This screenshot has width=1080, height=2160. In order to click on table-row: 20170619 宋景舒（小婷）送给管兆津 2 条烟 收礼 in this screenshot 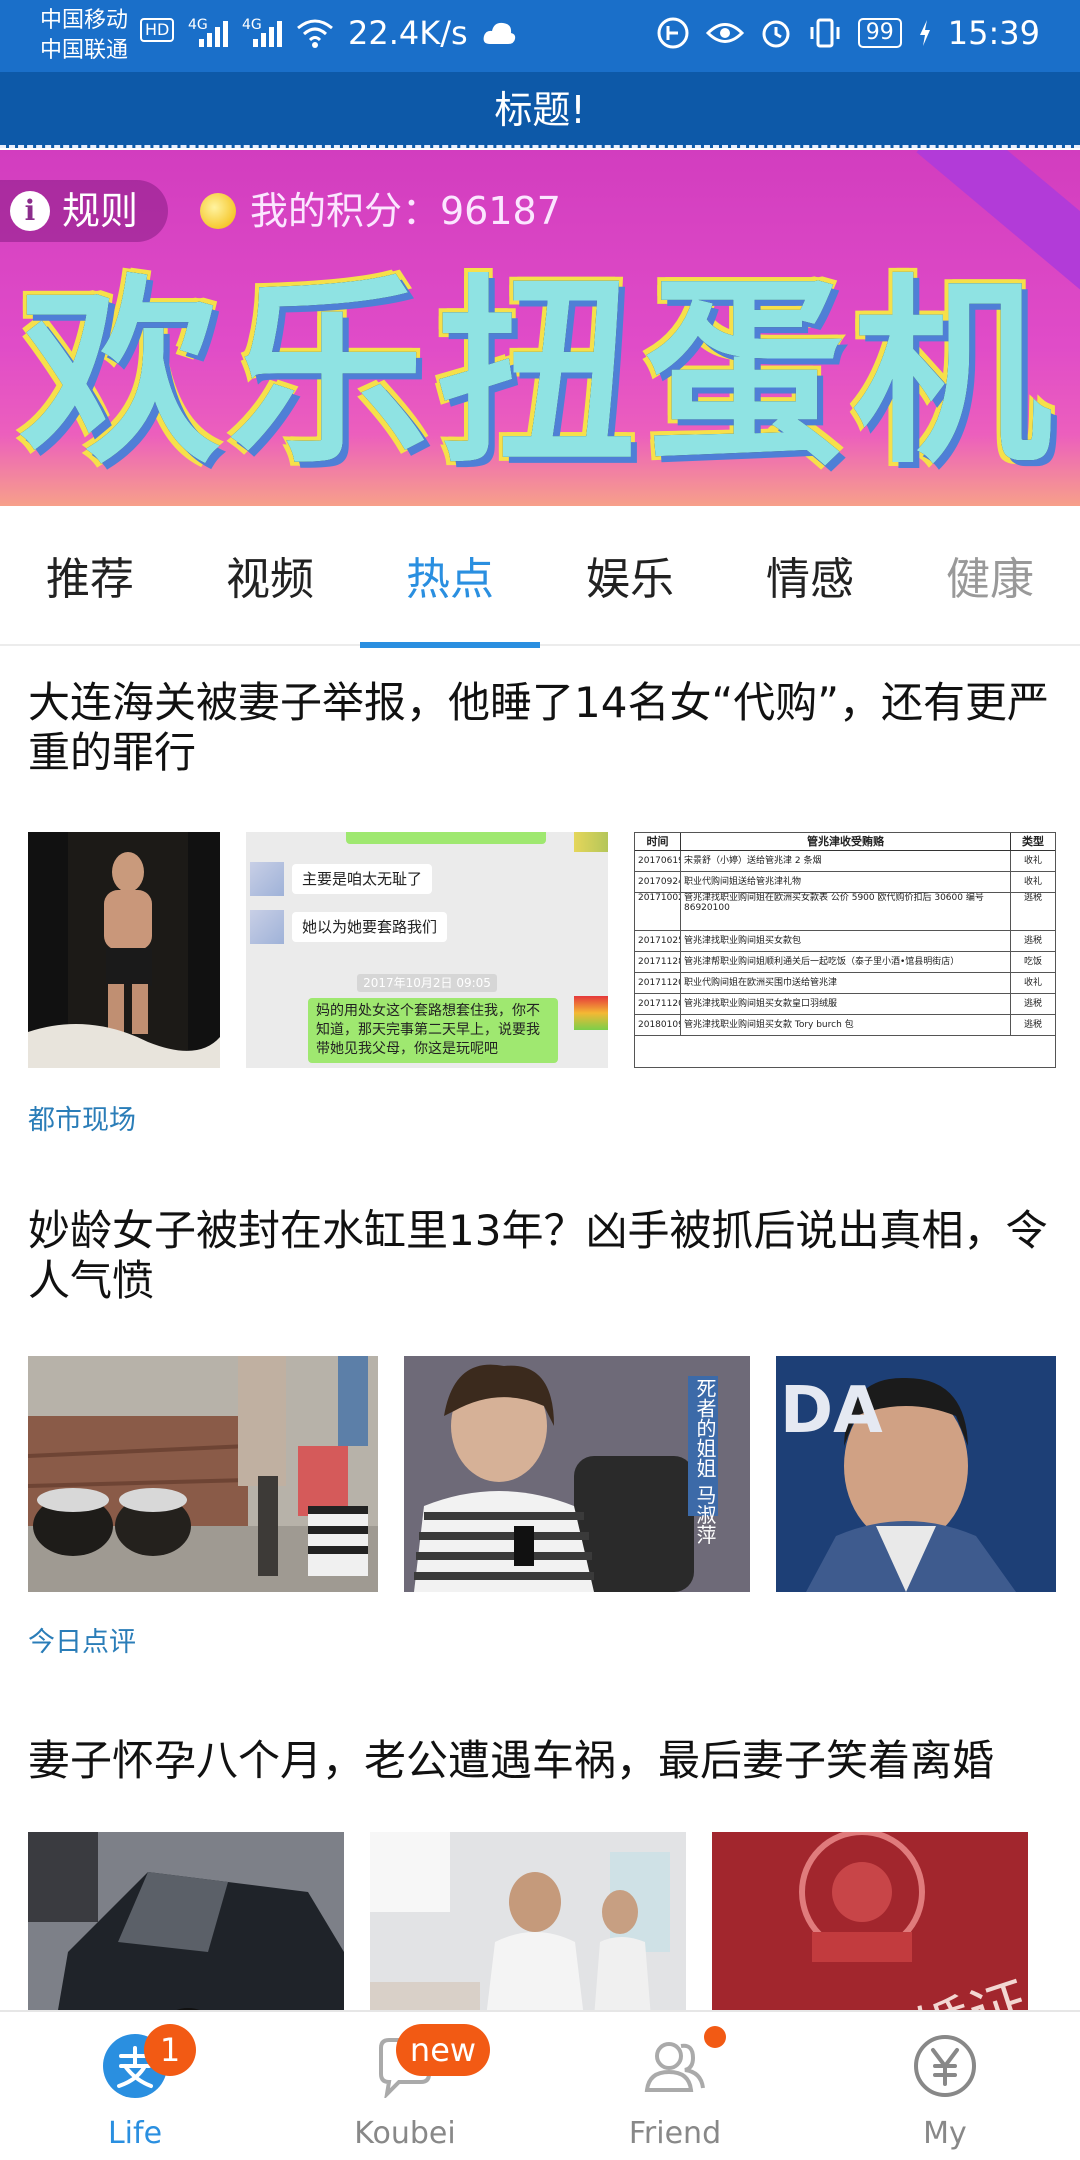, I will do `click(845, 861)`.